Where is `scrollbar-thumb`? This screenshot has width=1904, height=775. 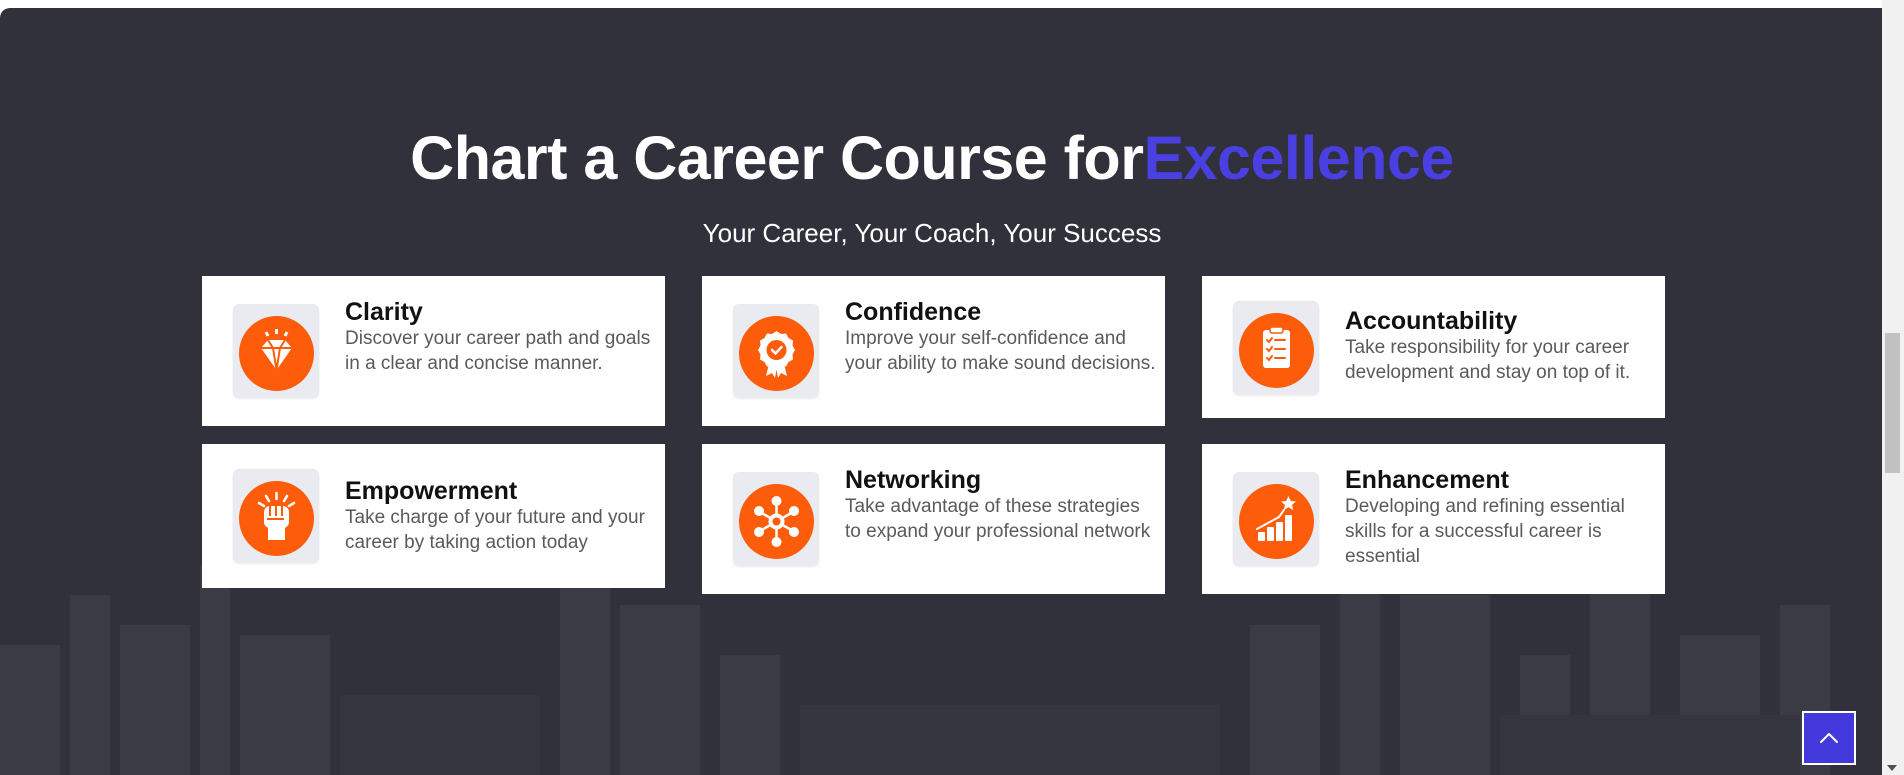
scrollbar-thumb is located at coordinates (1892, 403).